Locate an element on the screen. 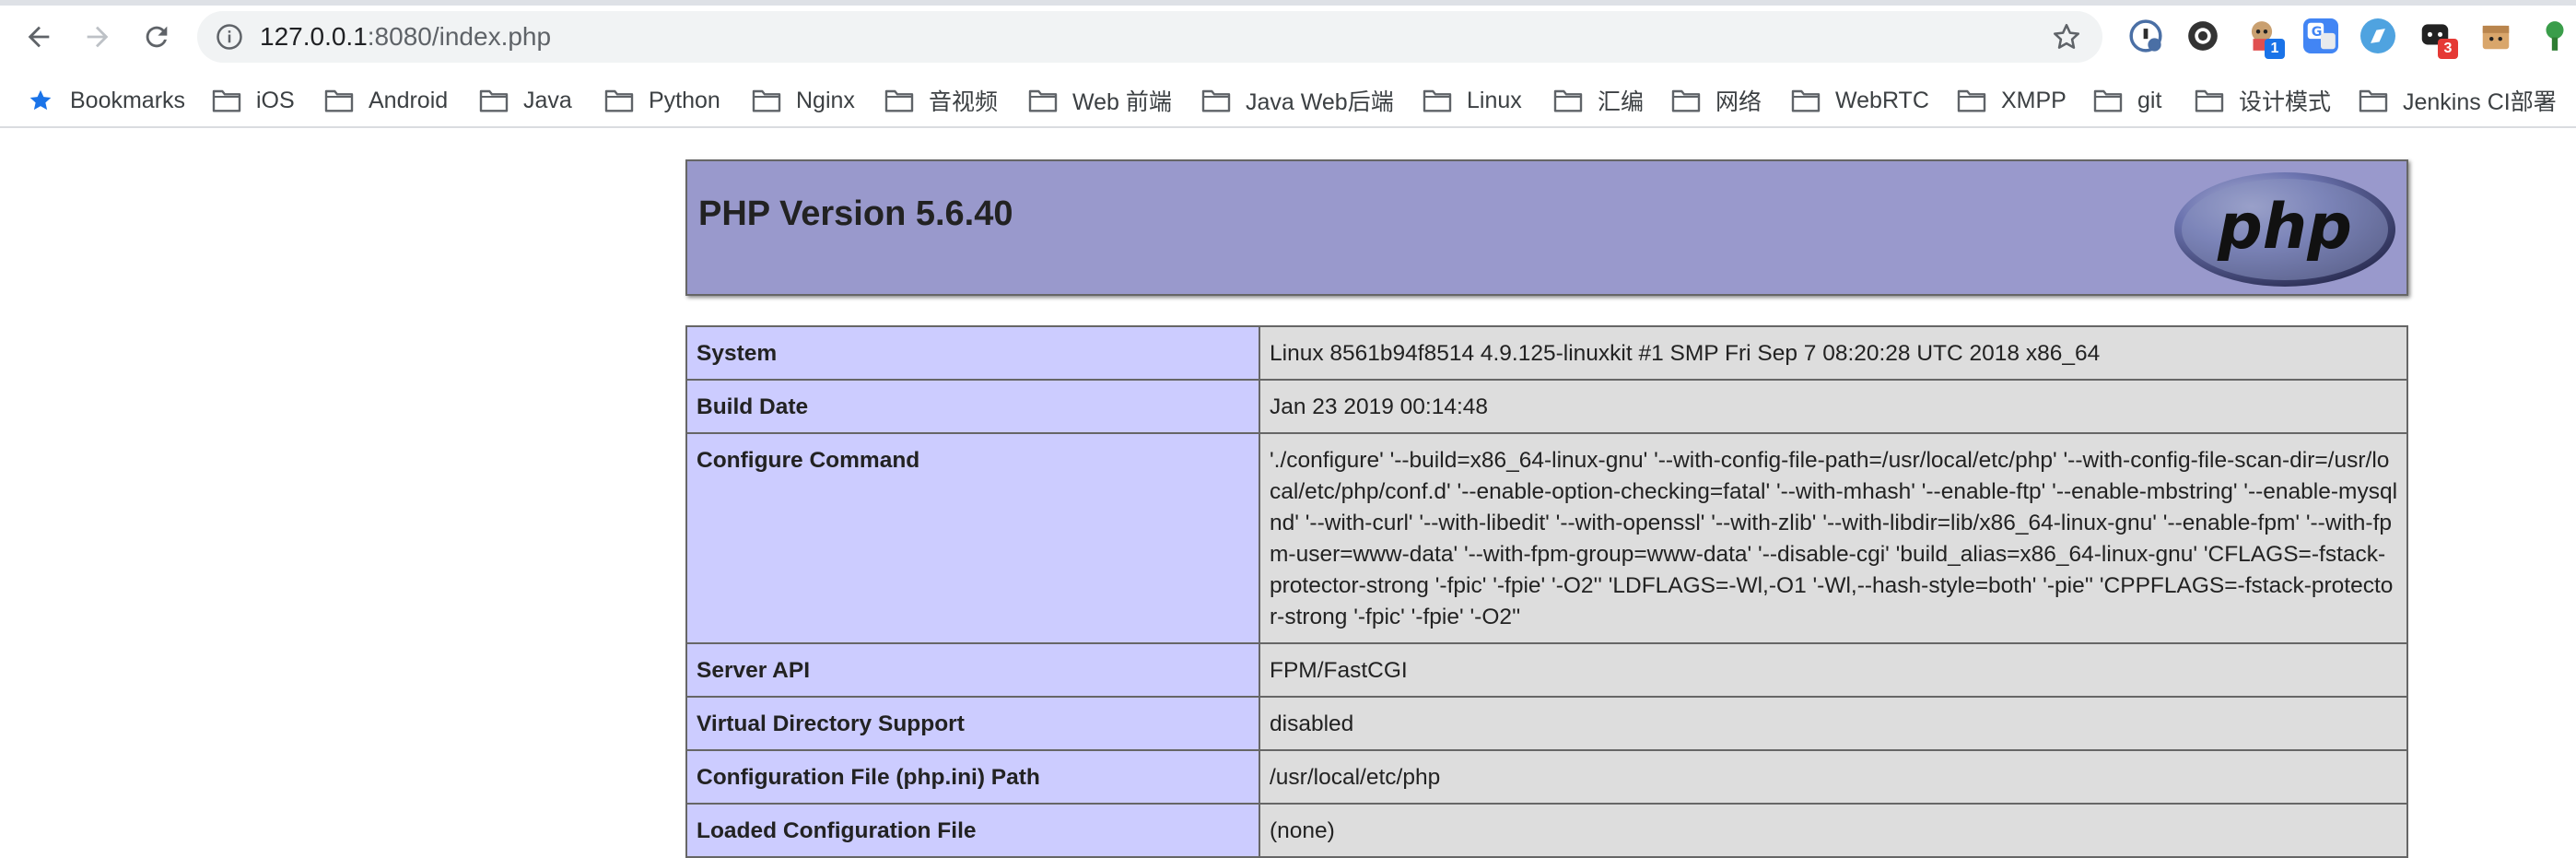 The width and height of the screenshot is (2576, 858). url-text: 127.0.0.1:8080/index.php is located at coordinates (405, 37).